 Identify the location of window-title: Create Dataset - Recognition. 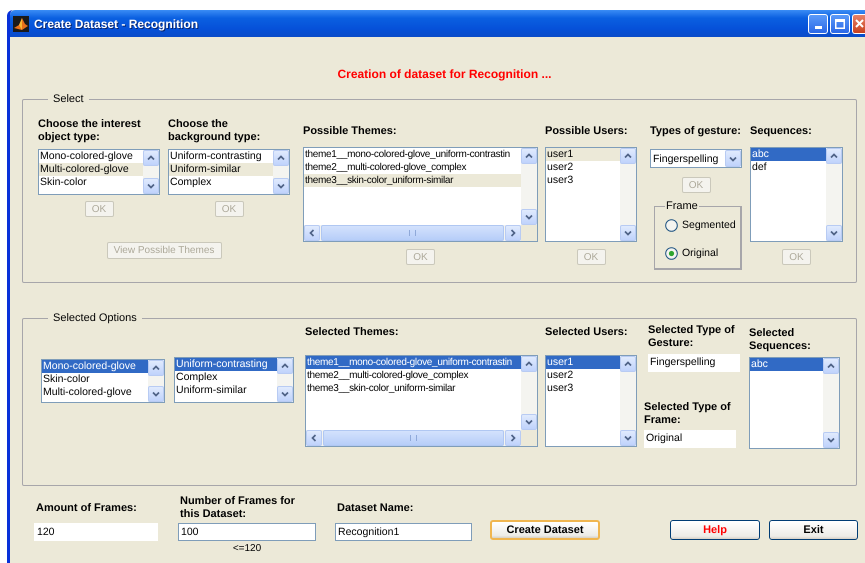
(116, 23).